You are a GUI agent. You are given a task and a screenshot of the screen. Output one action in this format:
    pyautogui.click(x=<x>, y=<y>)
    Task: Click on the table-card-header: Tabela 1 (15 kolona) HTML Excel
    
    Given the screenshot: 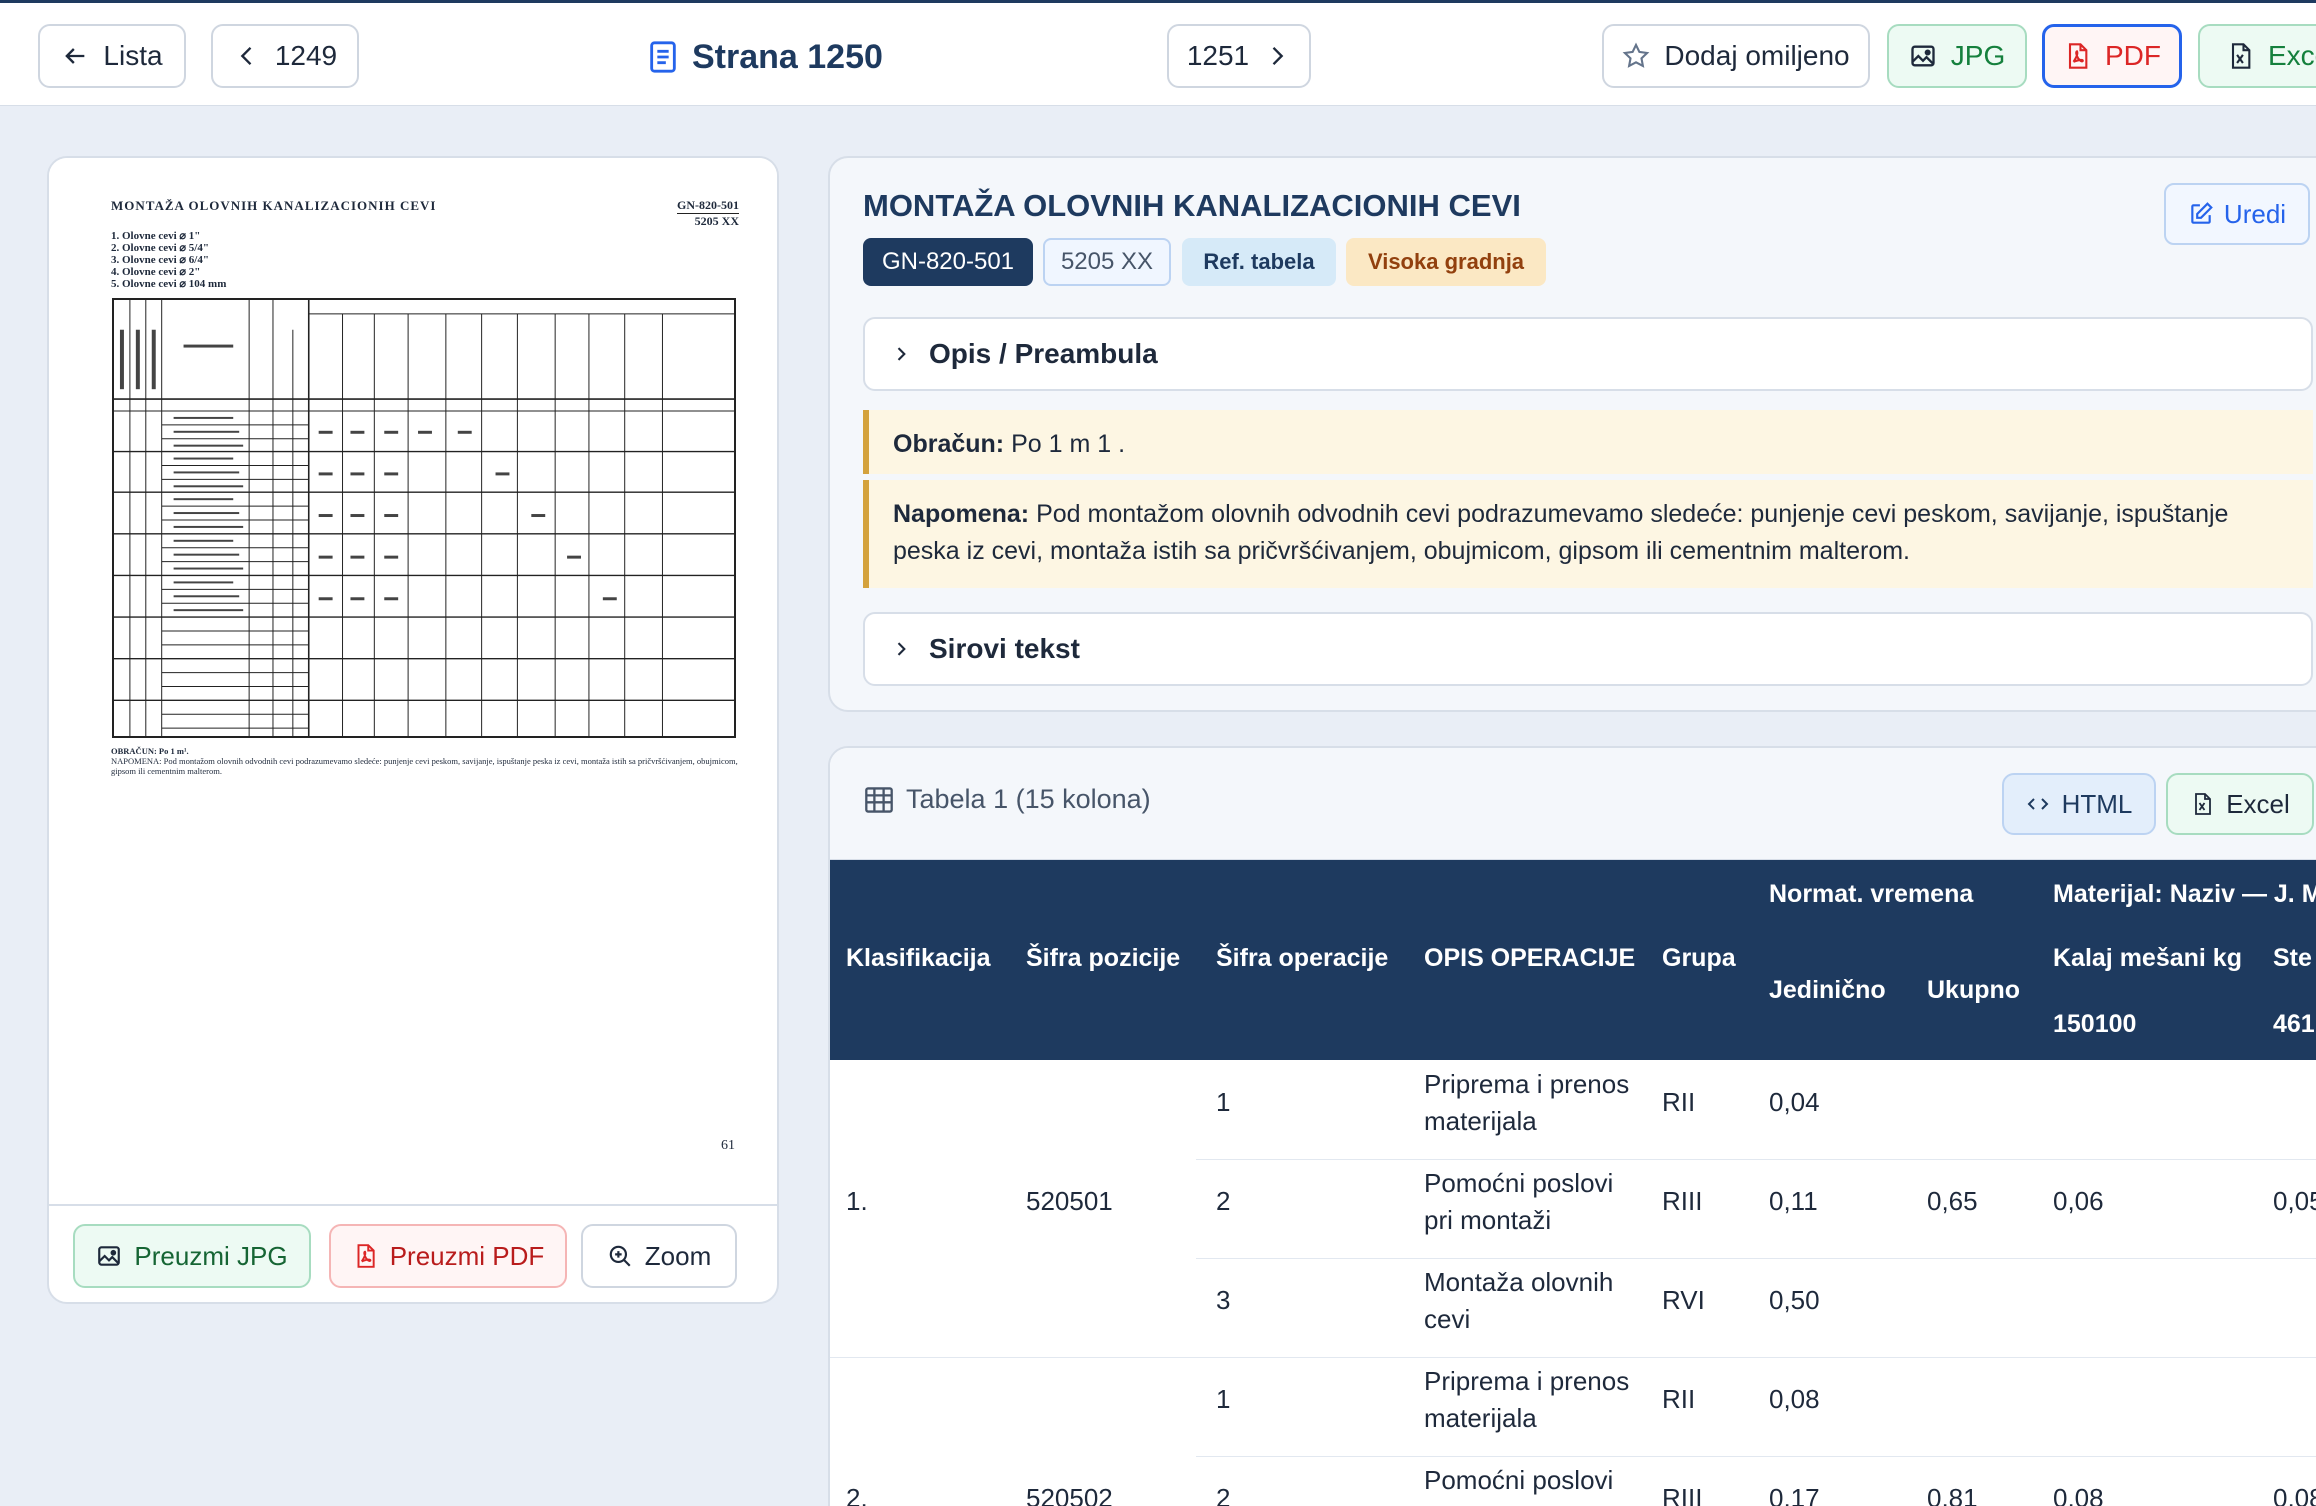 What is the action you would take?
    pyautogui.click(x=1573, y=804)
    